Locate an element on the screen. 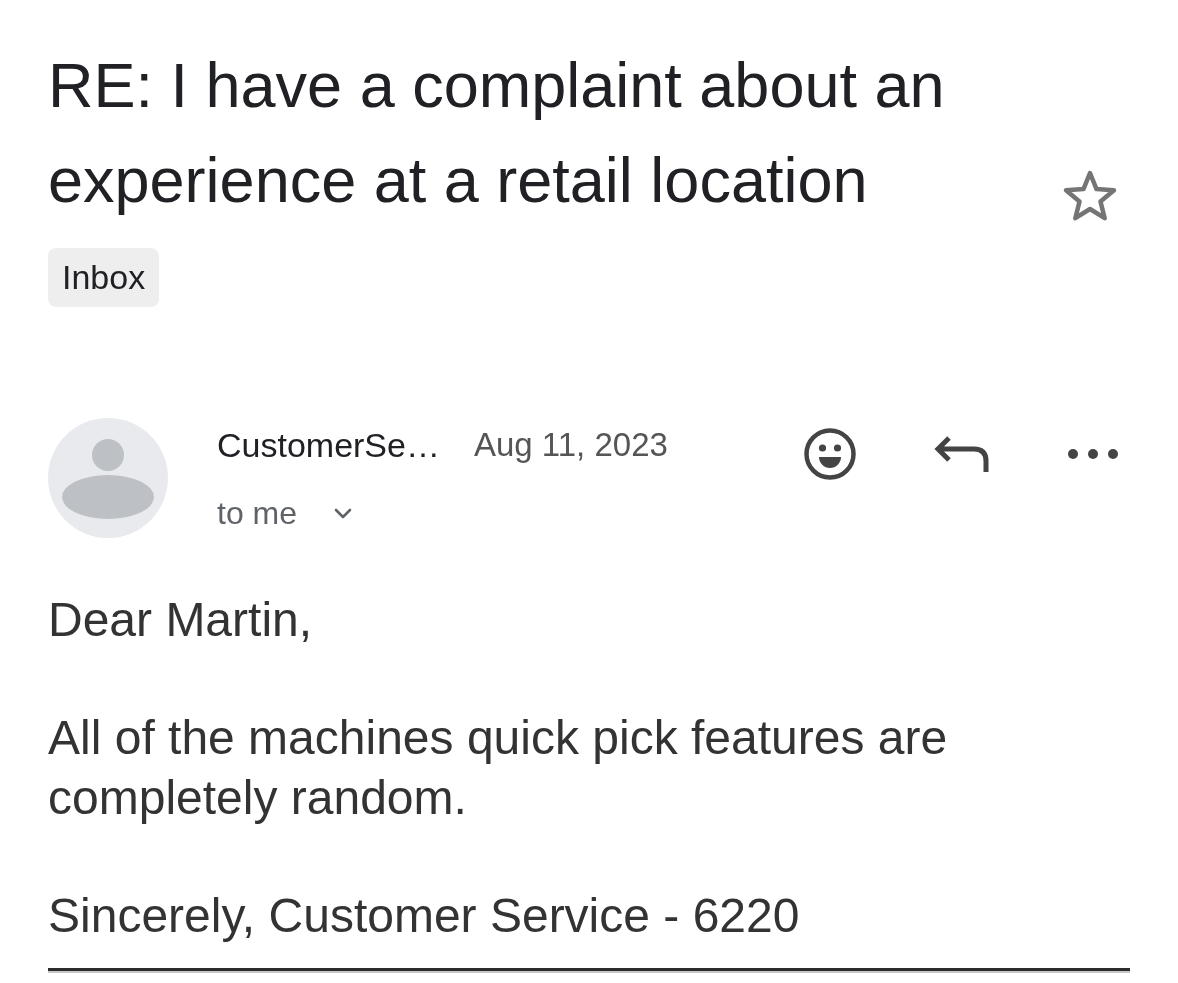  emoji-icon is located at coordinates (830, 454).